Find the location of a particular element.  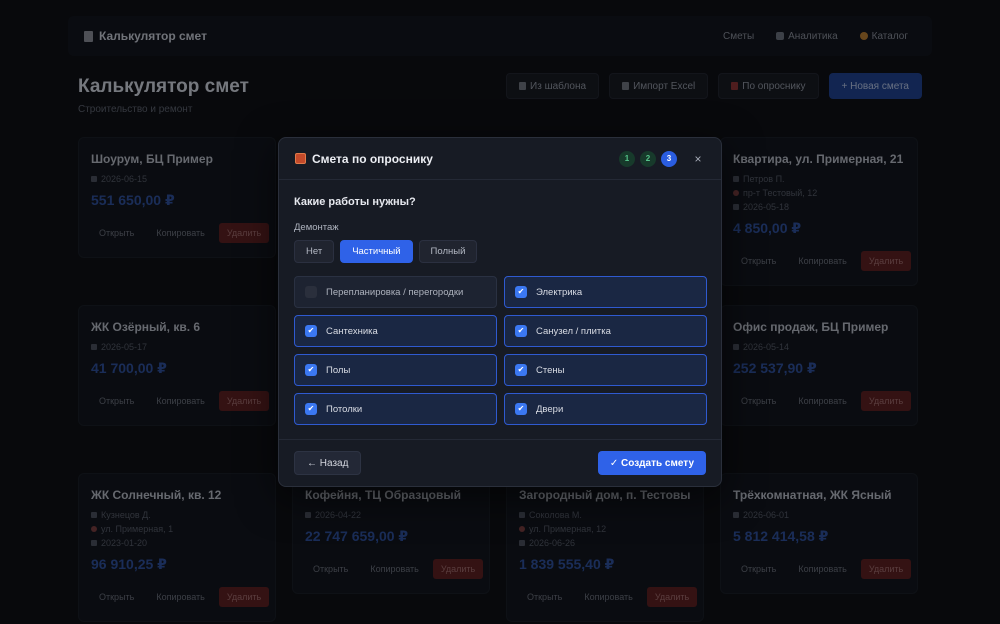

modal-footer: ← Назад ✓ Создать смету is located at coordinates (500, 462).